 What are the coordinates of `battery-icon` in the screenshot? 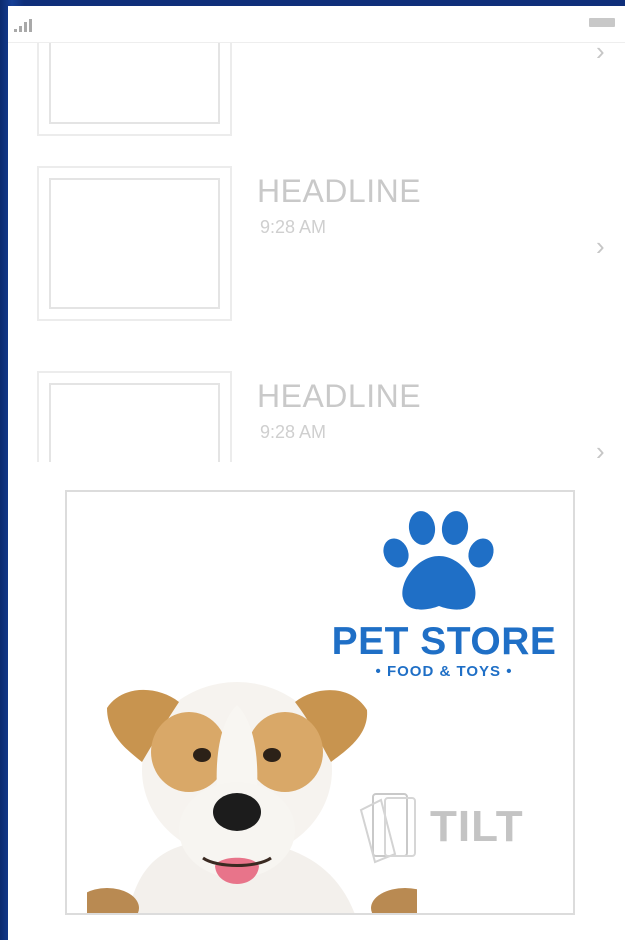 It's located at (602, 22).